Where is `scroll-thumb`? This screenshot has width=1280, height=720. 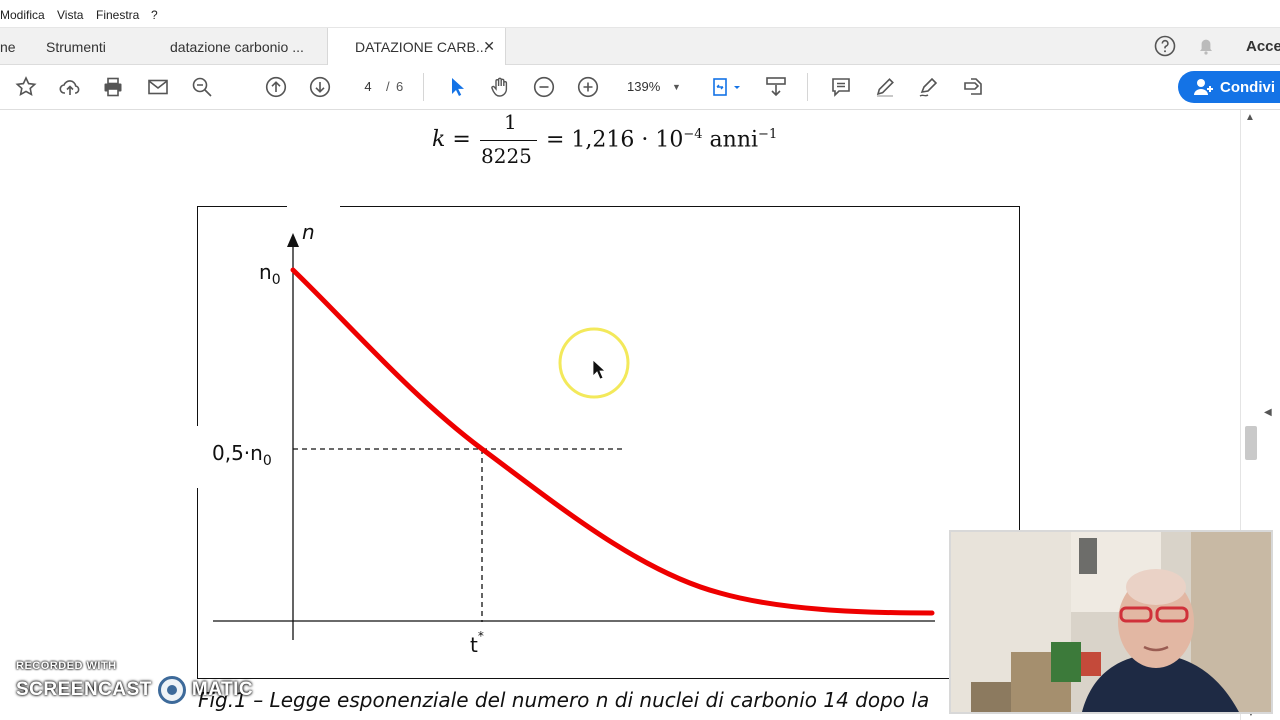
scroll-thumb is located at coordinates (1251, 443).